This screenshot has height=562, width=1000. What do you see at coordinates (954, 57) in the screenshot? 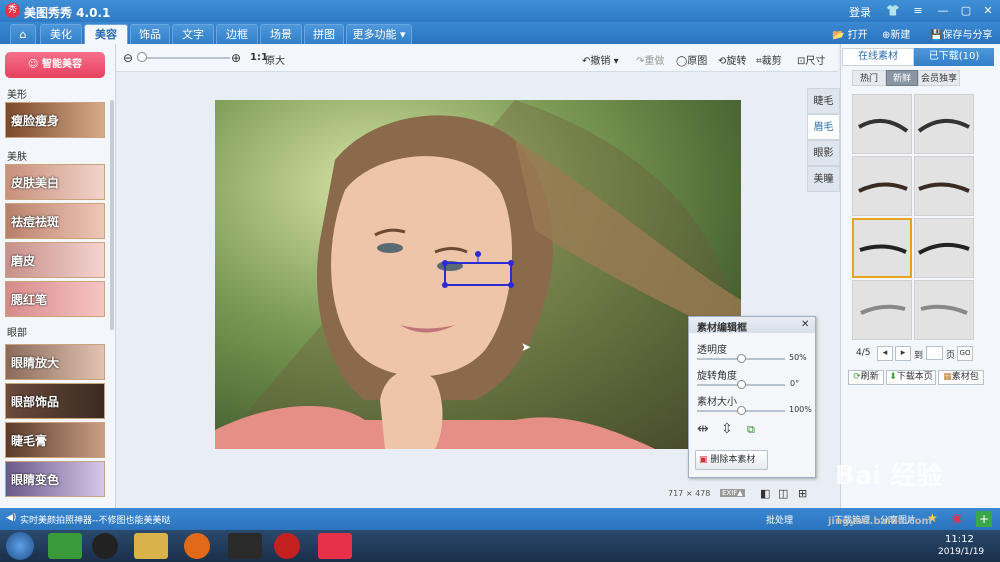
I see `tab-downloaded: 已下载(10)` at bounding box center [954, 57].